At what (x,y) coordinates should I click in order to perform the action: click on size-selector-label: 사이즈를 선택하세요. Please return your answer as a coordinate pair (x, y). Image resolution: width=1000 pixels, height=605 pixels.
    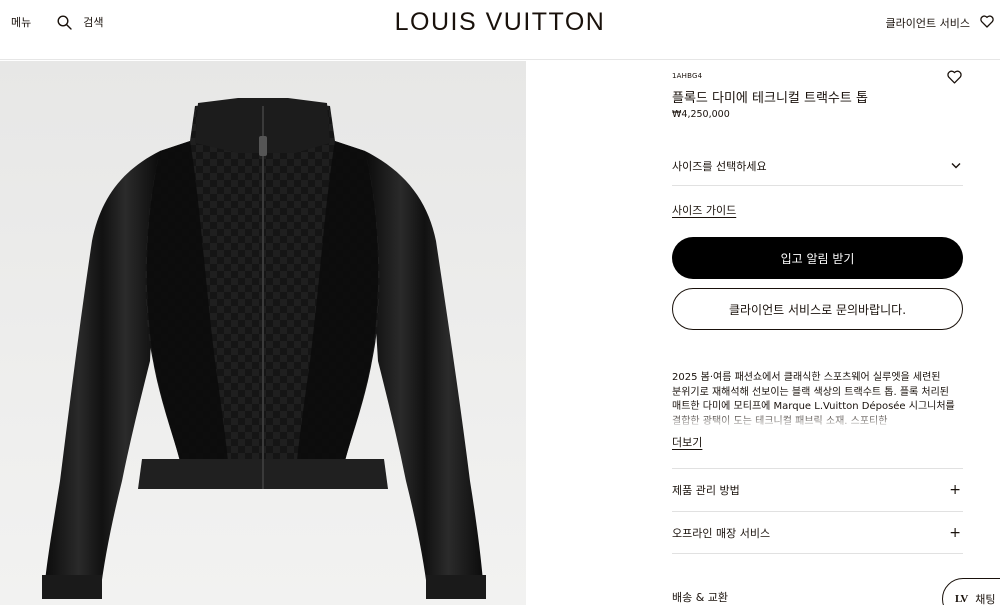
    Looking at the image, I should click on (719, 166).